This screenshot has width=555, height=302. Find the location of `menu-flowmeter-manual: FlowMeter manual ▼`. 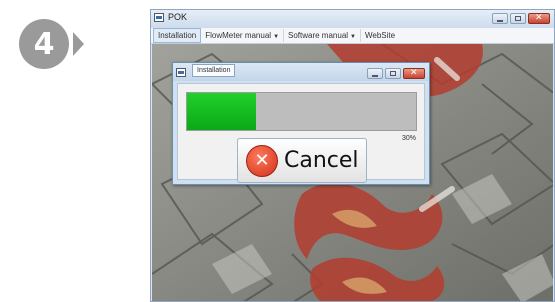

menu-flowmeter-manual: FlowMeter manual ▼ is located at coordinates (243, 35).